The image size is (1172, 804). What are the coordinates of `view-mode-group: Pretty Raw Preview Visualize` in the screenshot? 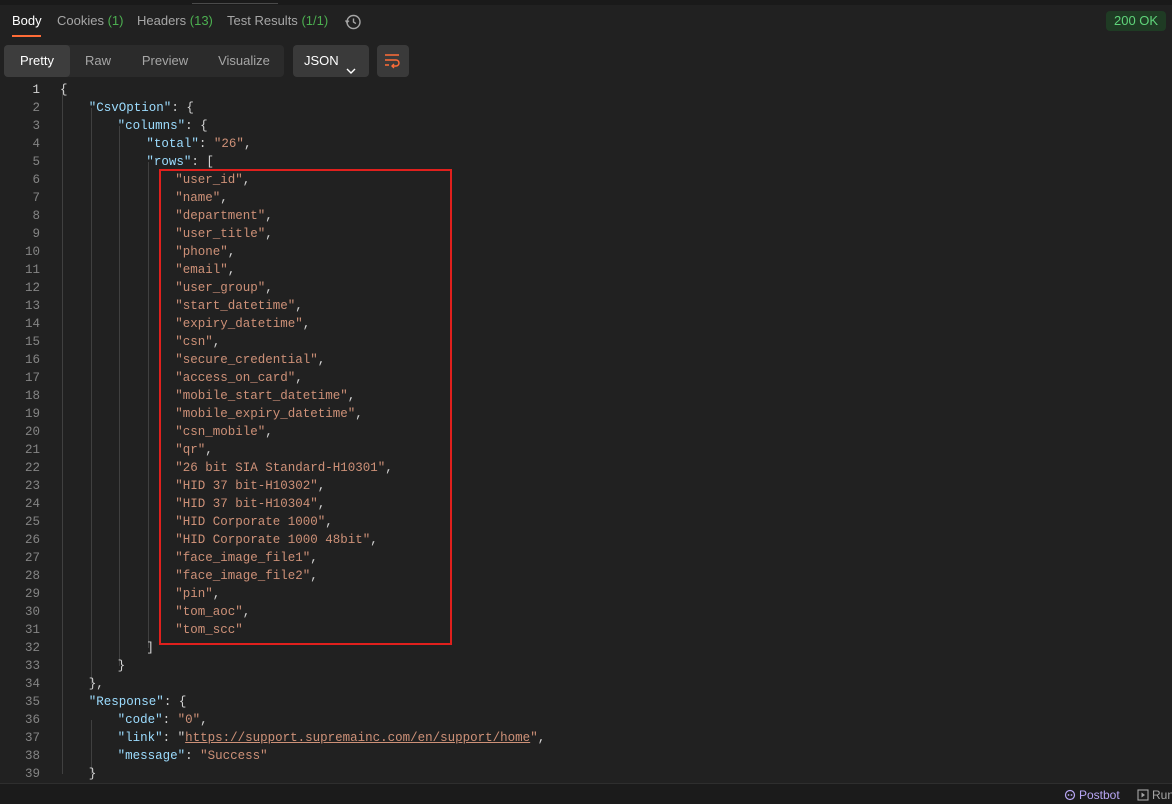 It's located at (144, 61).